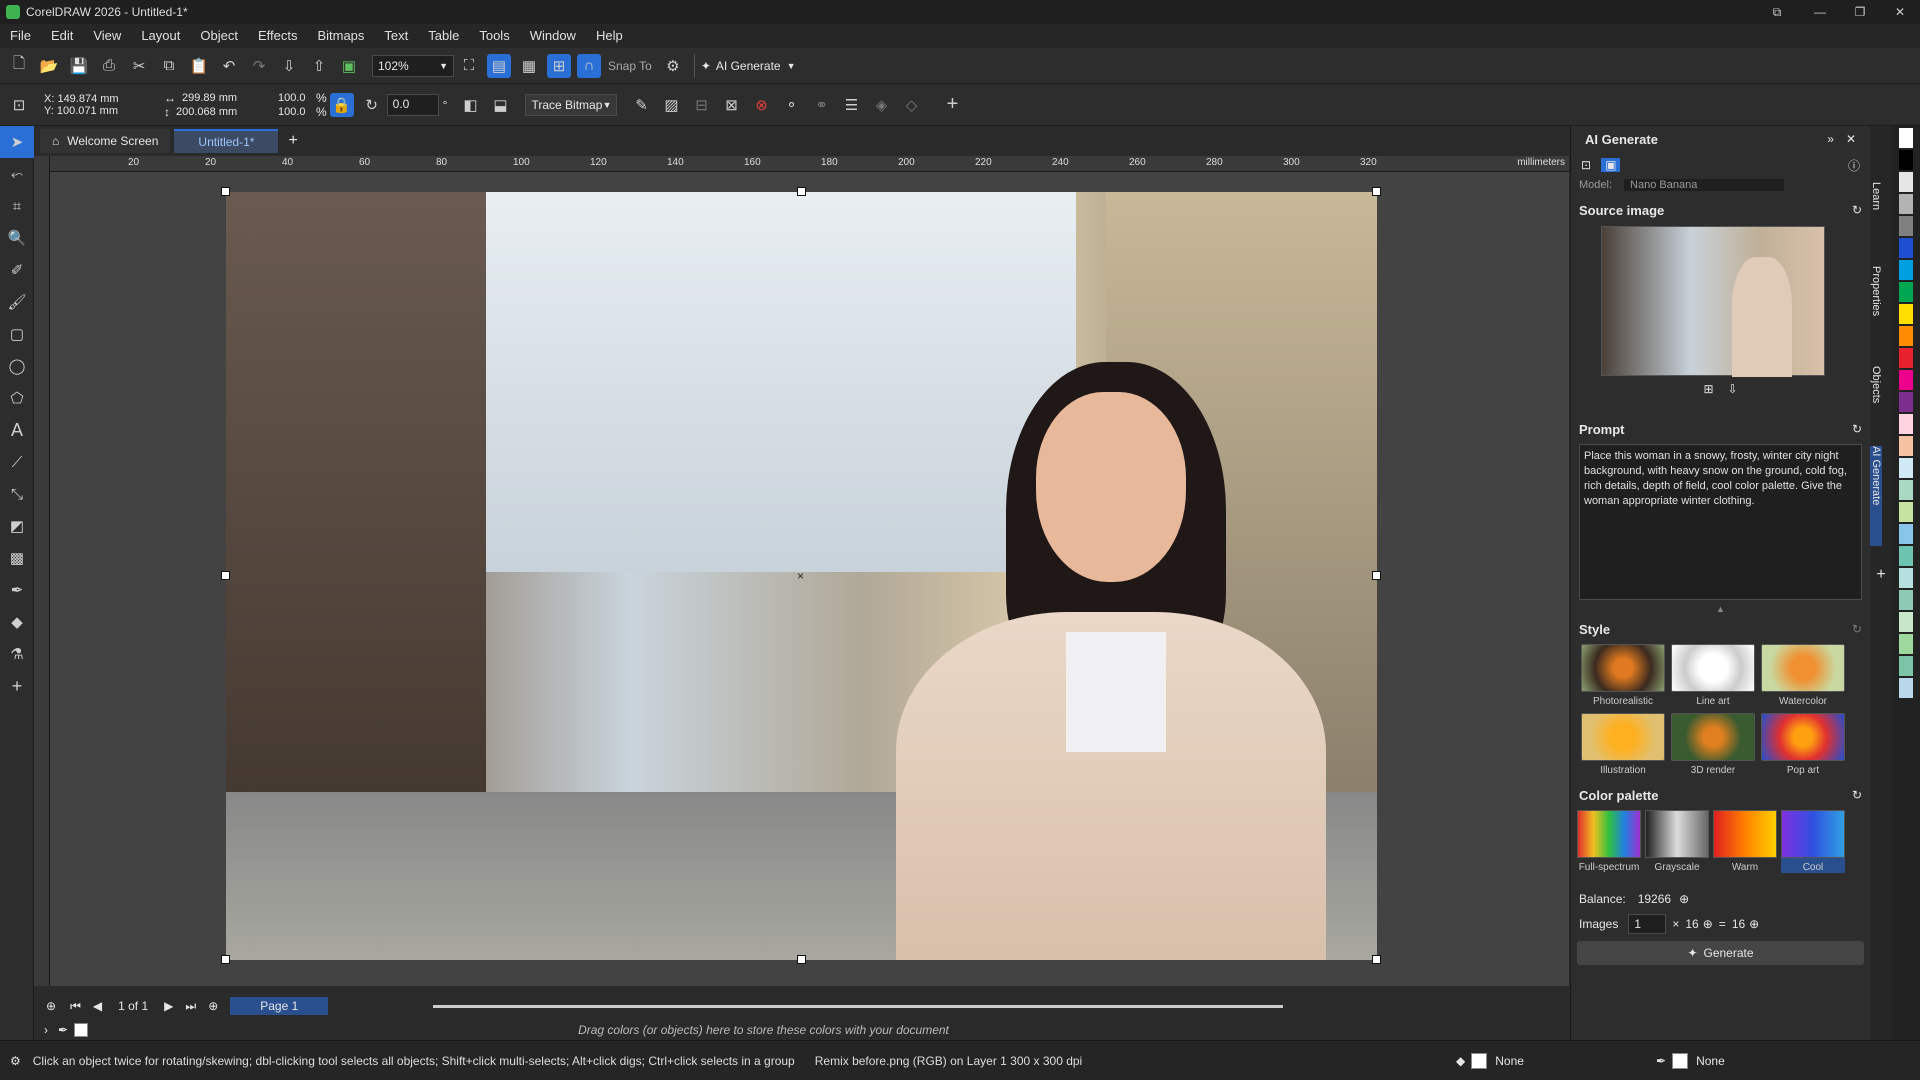 The image size is (1920, 1080). Describe the element at coordinates (443, 36) in the screenshot. I see `menu-table: Table` at that location.